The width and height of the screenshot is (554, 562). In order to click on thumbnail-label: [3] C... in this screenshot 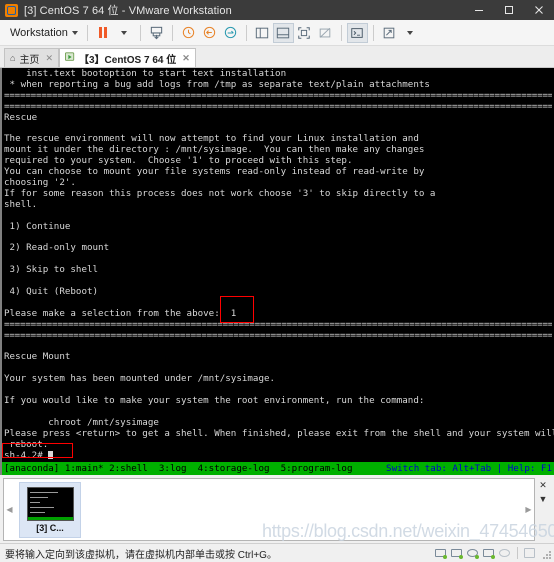, I will do `click(50, 527)`.